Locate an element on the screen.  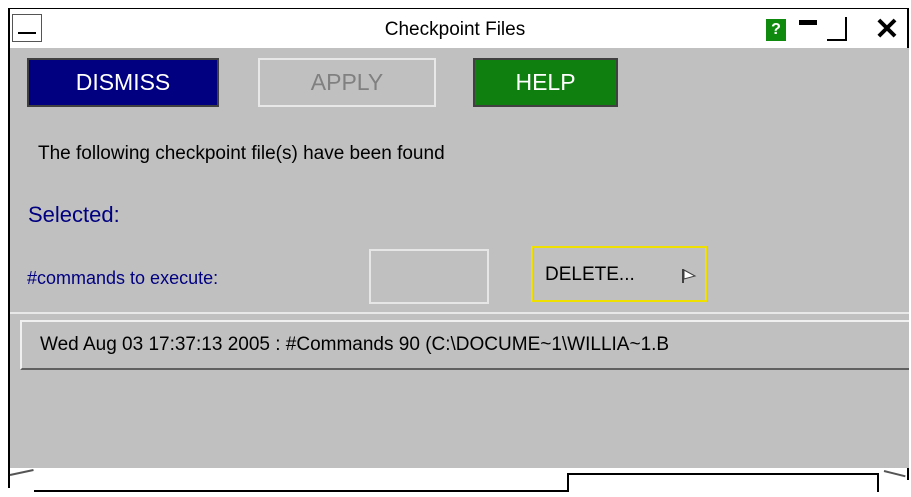
menu-dash is located at coordinates (27, 33).